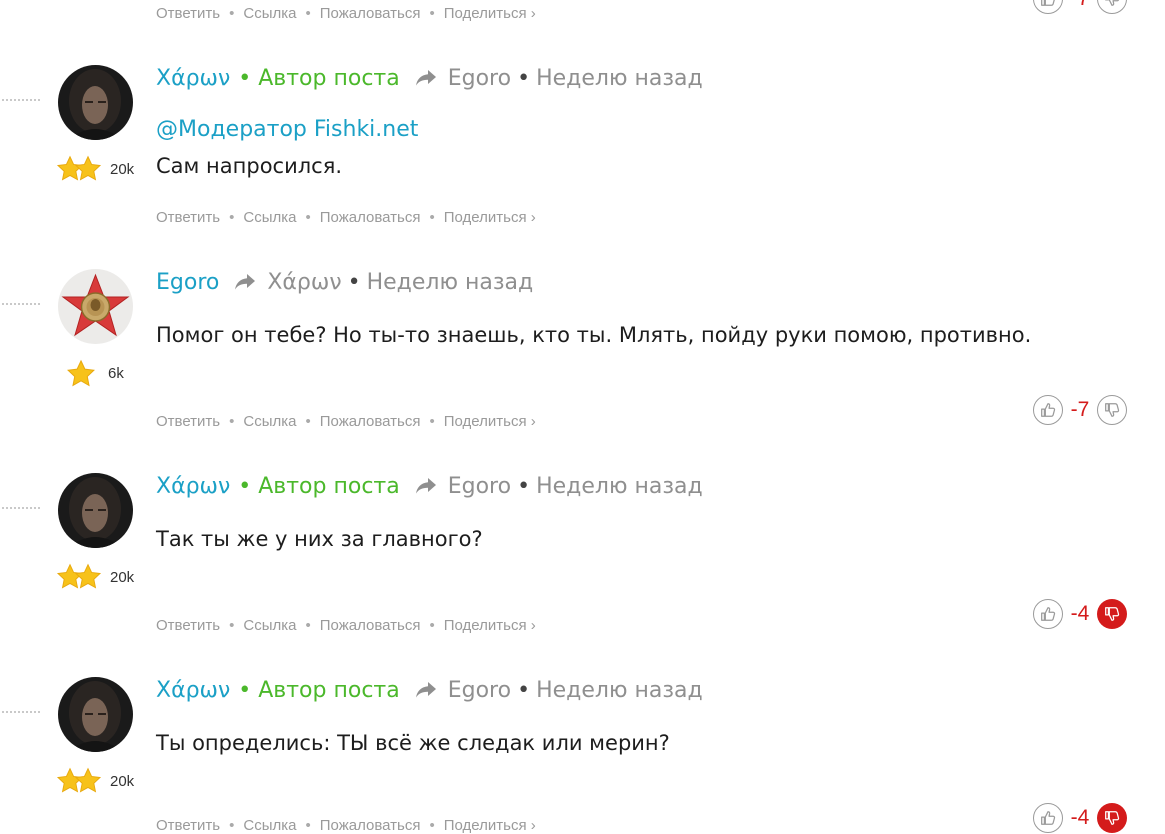  Describe the element at coordinates (187, 282) in the screenshot. I see `author-name: Egoro` at that location.